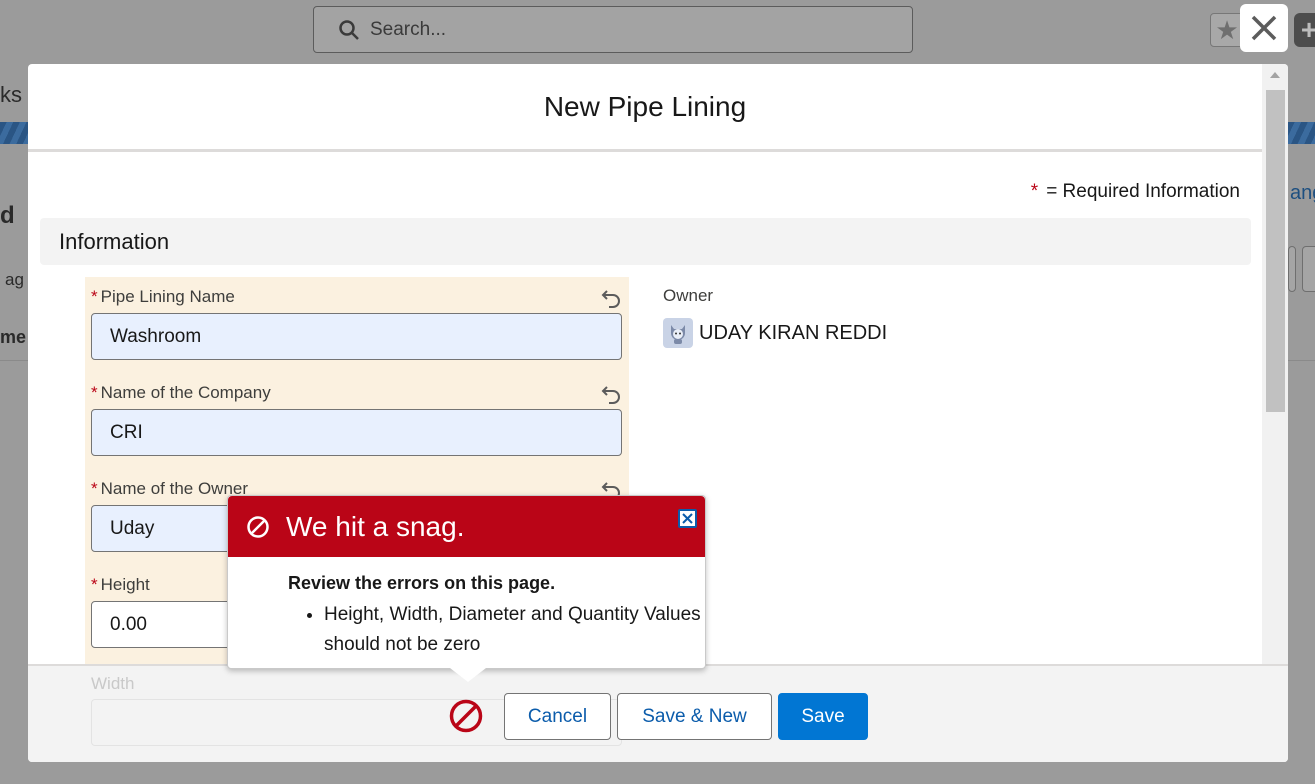 Image resolution: width=1315 pixels, height=784 pixels. What do you see at coordinates (174, 488) in the screenshot?
I see `field-label-text: Name of the Owner` at bounding box center [174, 488].